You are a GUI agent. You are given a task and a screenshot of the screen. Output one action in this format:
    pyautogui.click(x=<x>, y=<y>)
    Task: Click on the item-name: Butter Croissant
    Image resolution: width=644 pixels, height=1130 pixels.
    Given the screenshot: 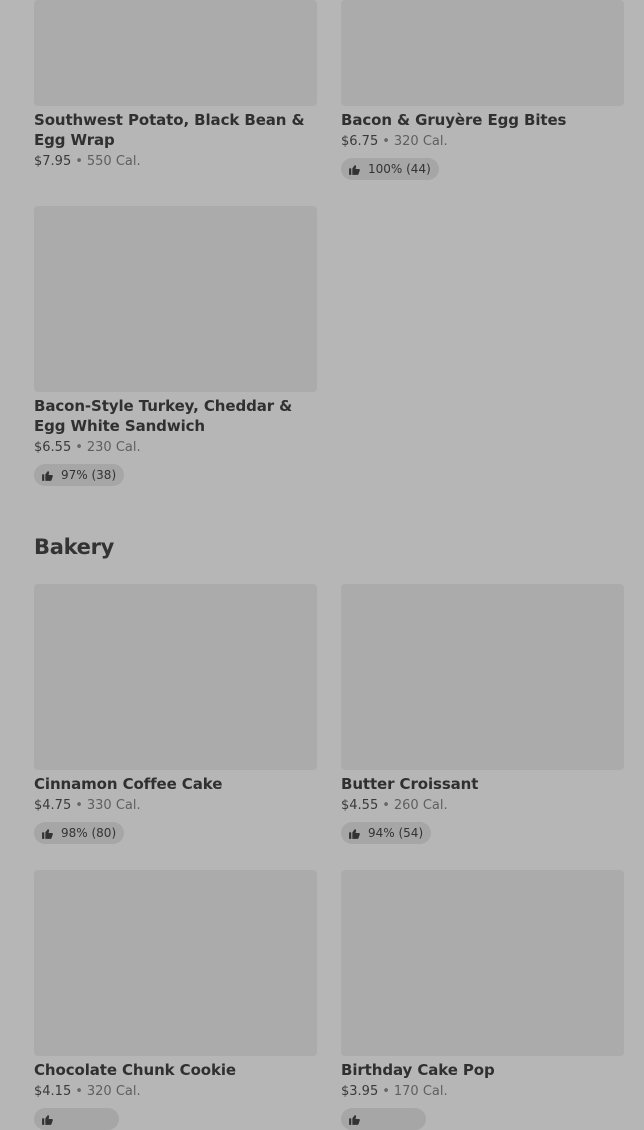 What is the action you would take?
    pyautogui.click(x=410, y=784)
    